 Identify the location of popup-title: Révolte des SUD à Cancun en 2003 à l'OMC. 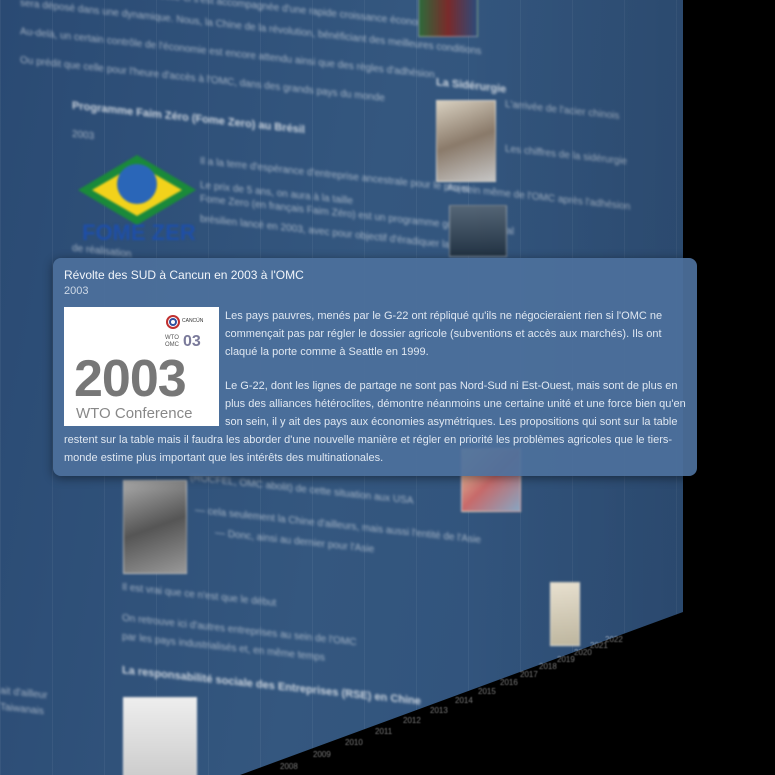
(184, 275).